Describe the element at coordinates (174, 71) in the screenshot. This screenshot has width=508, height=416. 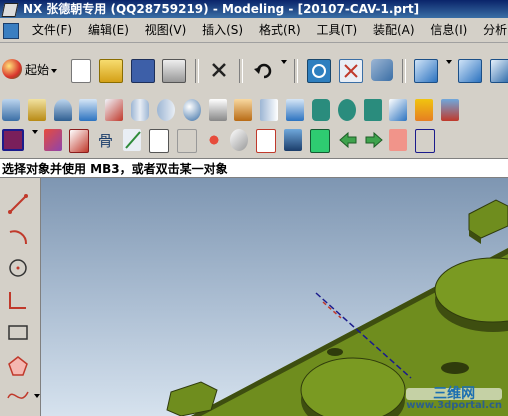
I see `print-icon` at that location.